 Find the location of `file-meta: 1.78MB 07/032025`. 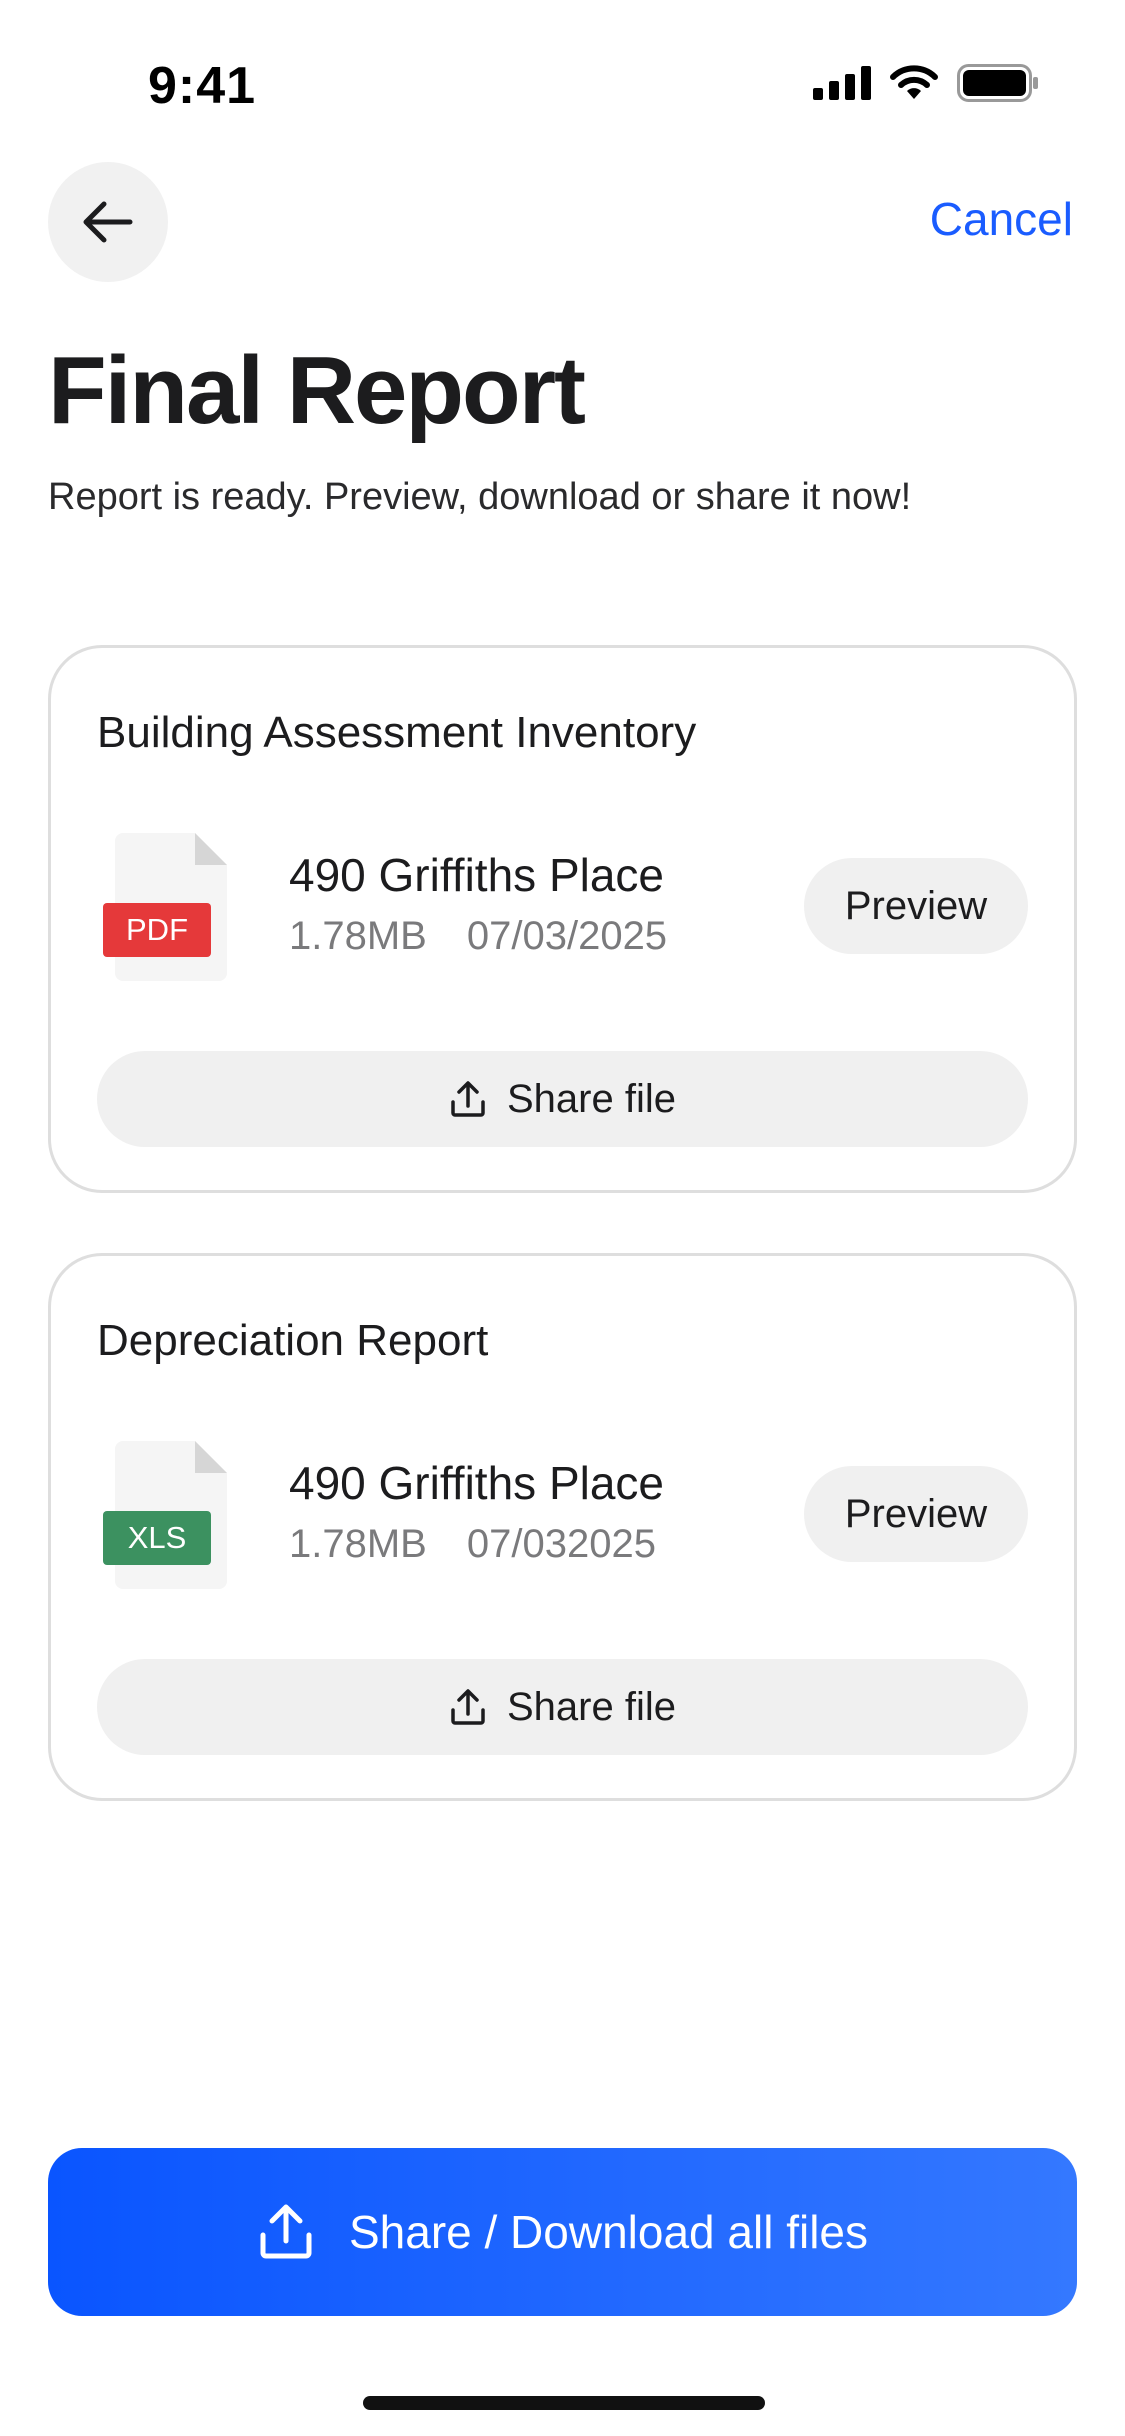

file-meta: 1.78MB 07/032025 is located at coordinates (472, 1544).